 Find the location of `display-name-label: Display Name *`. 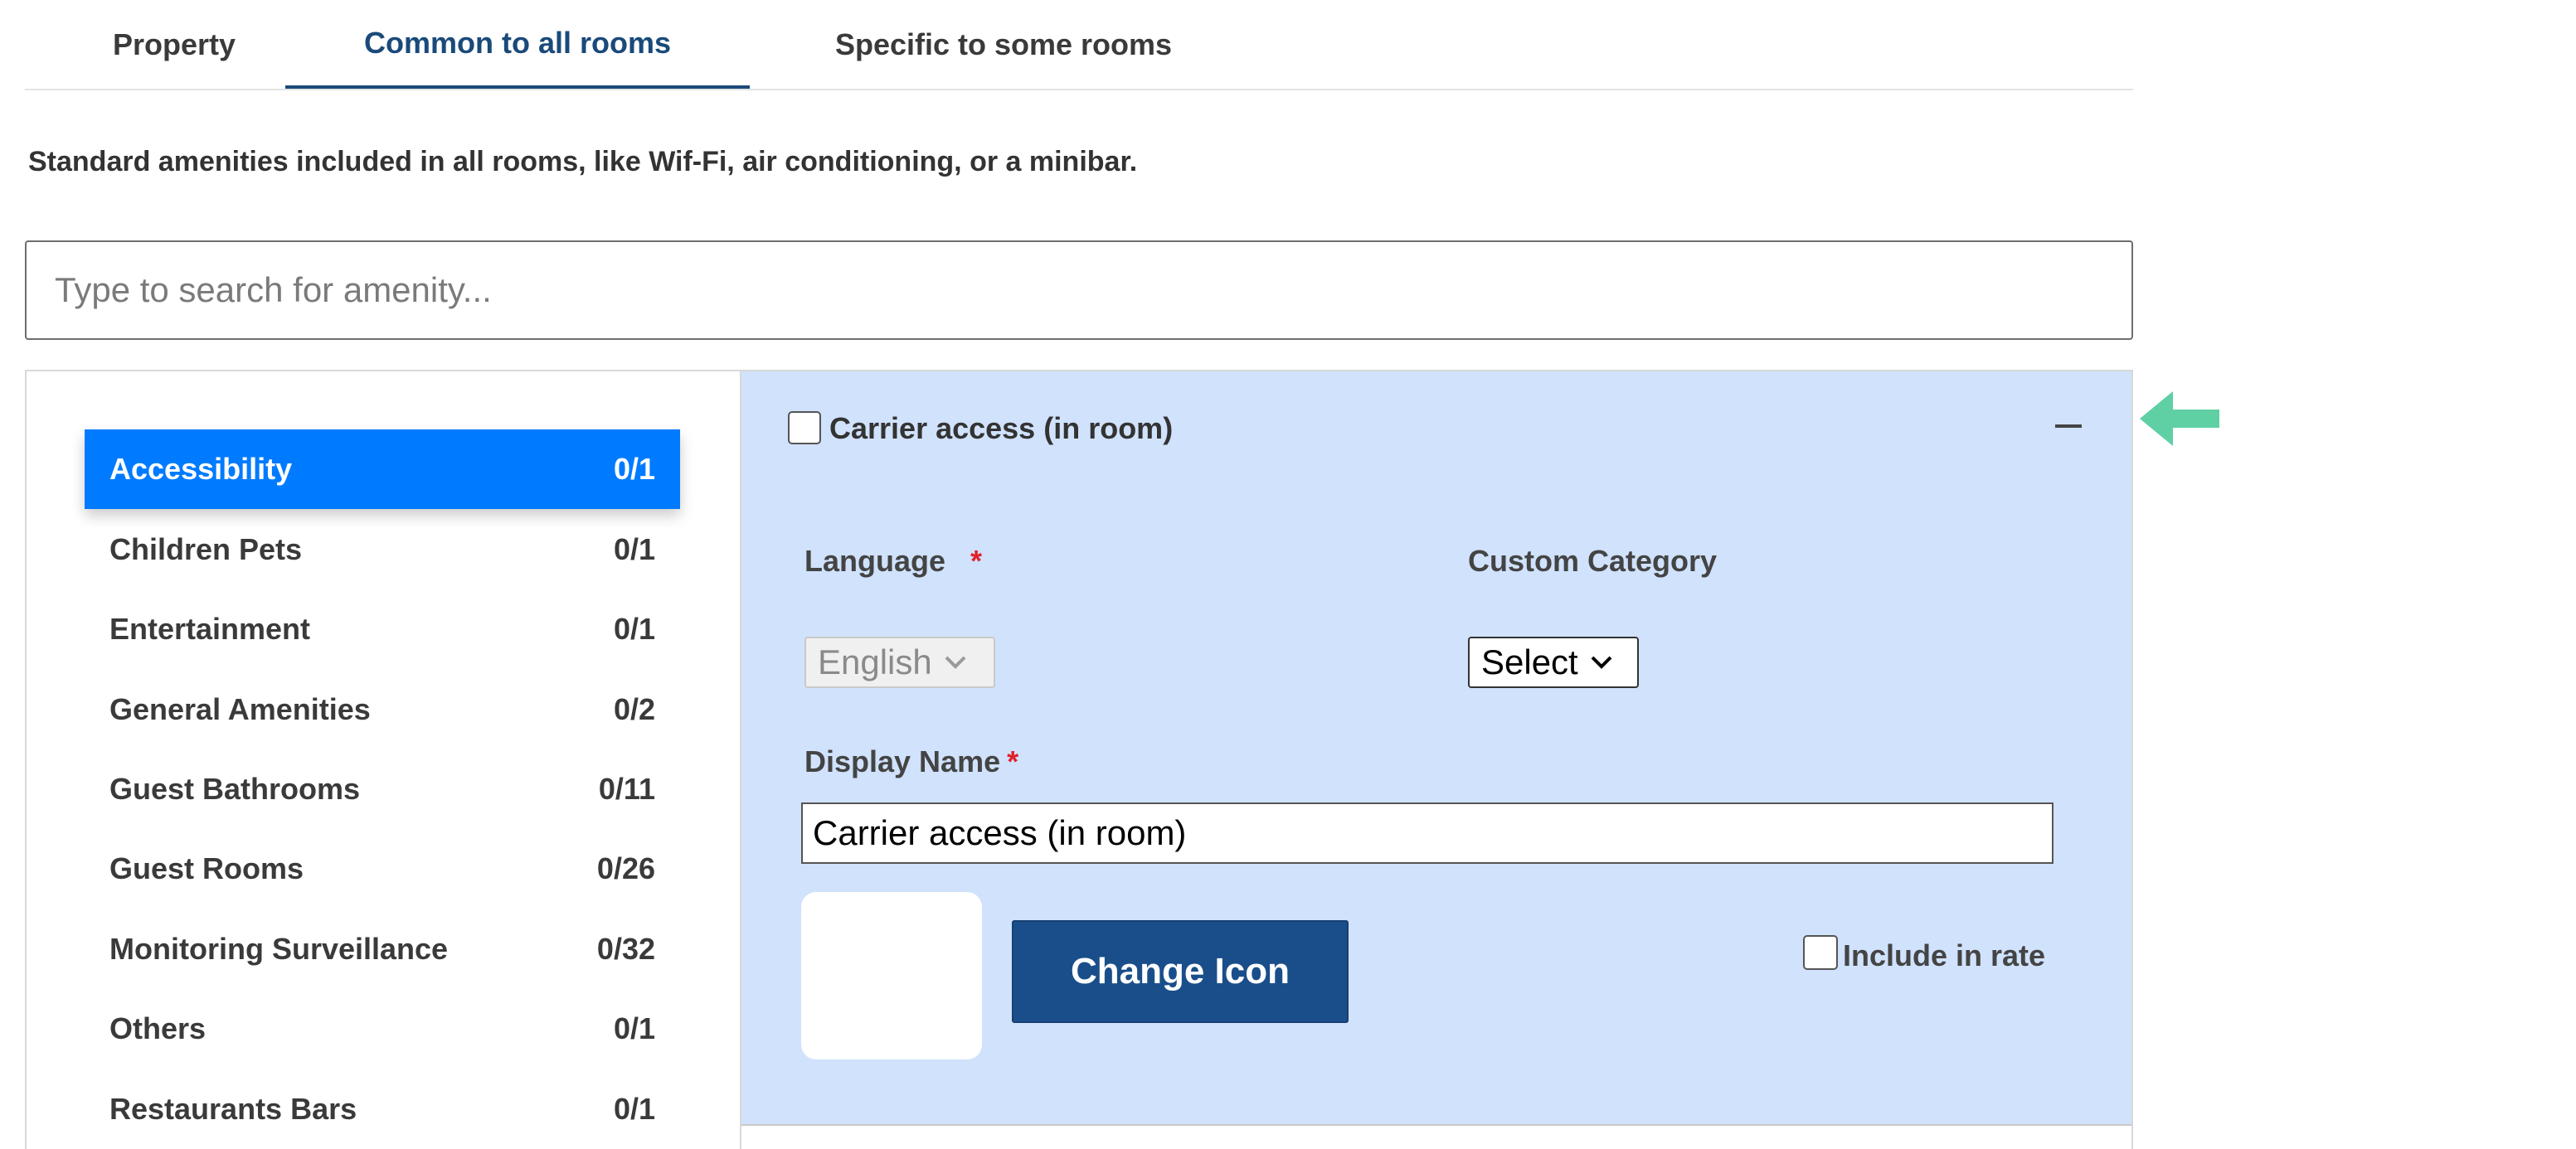

display-name-label: Display Name * is located at coordinates (912, 761).